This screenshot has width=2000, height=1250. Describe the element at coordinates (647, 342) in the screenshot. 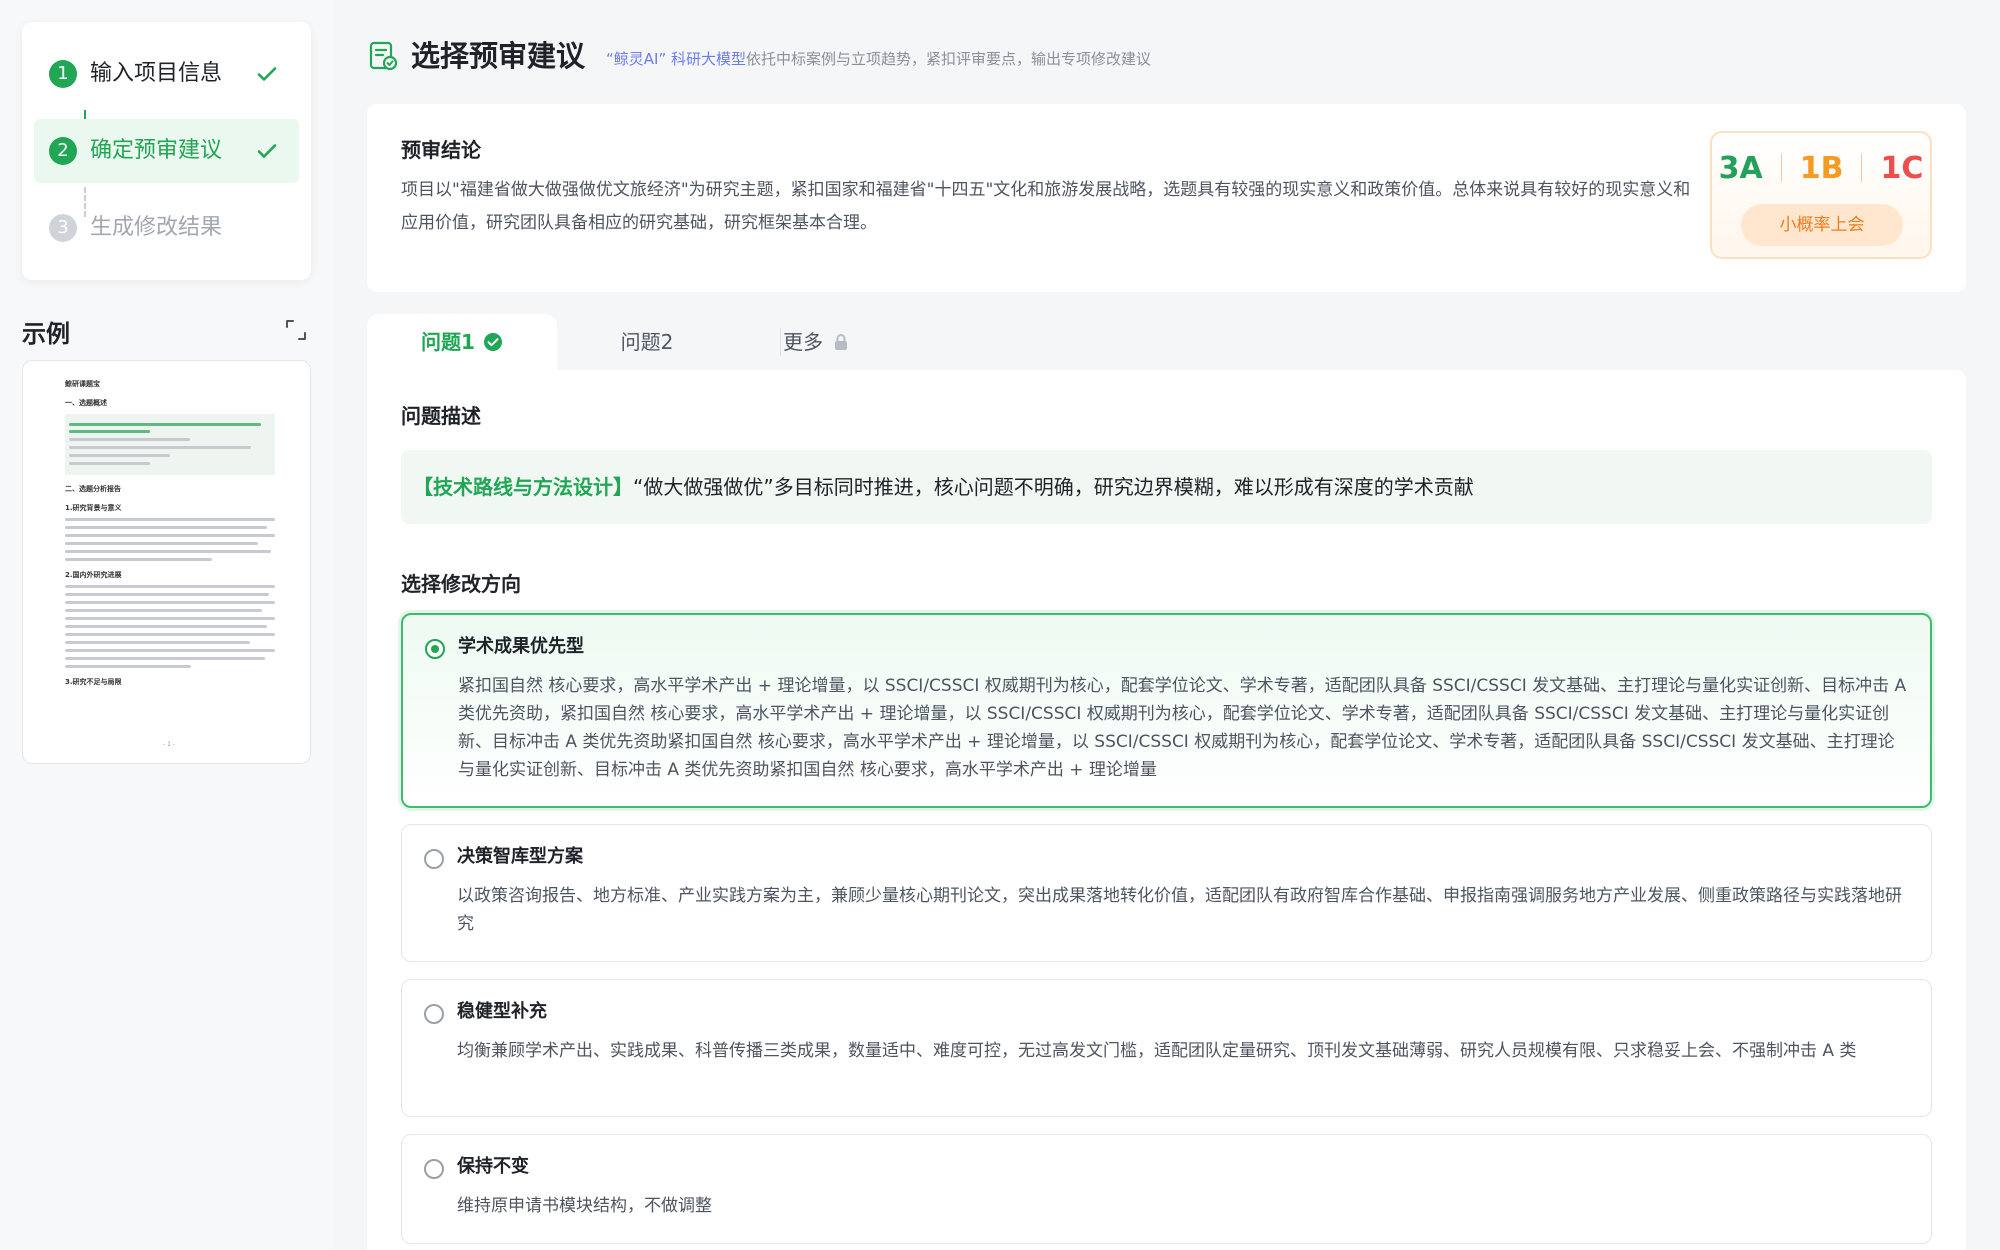

I see `tab-issue-2: 问题2` at that location.